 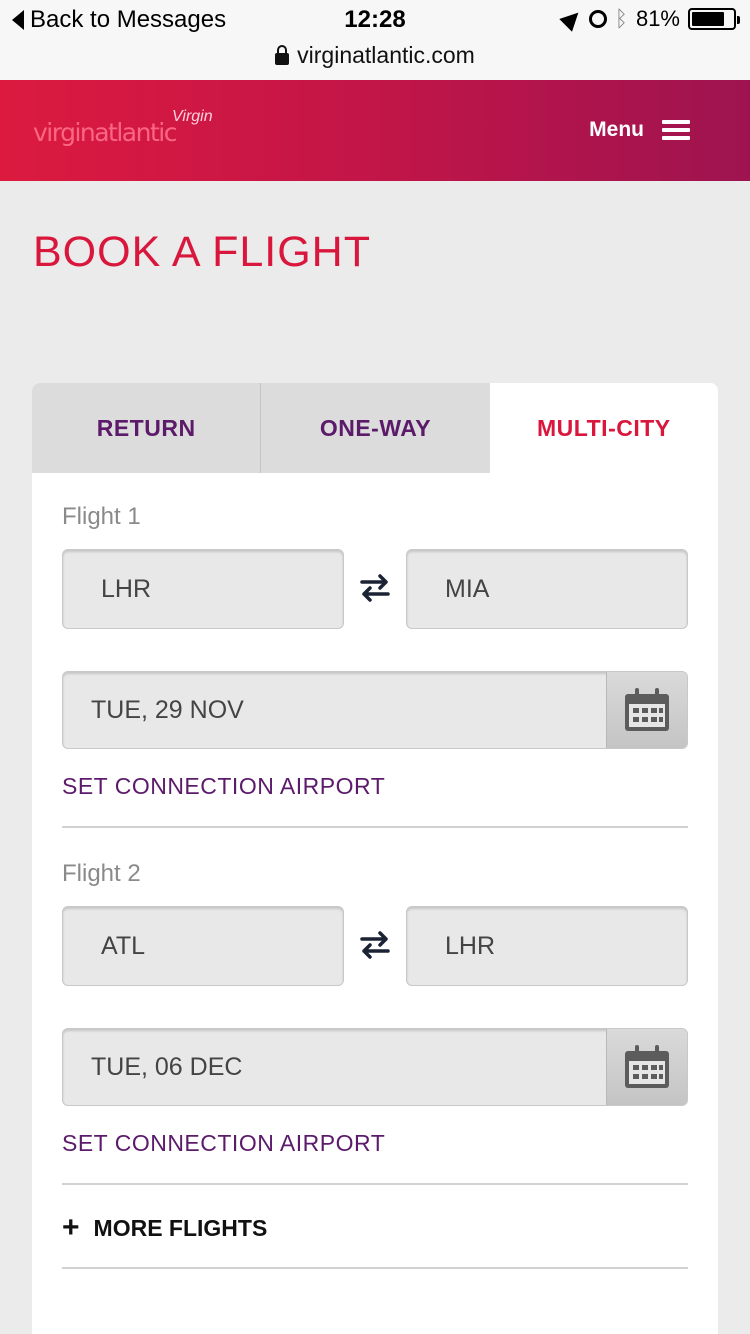 I want to click on flight-2-date-value: TUE, 06 DEC, so click(x=167, y=1066).